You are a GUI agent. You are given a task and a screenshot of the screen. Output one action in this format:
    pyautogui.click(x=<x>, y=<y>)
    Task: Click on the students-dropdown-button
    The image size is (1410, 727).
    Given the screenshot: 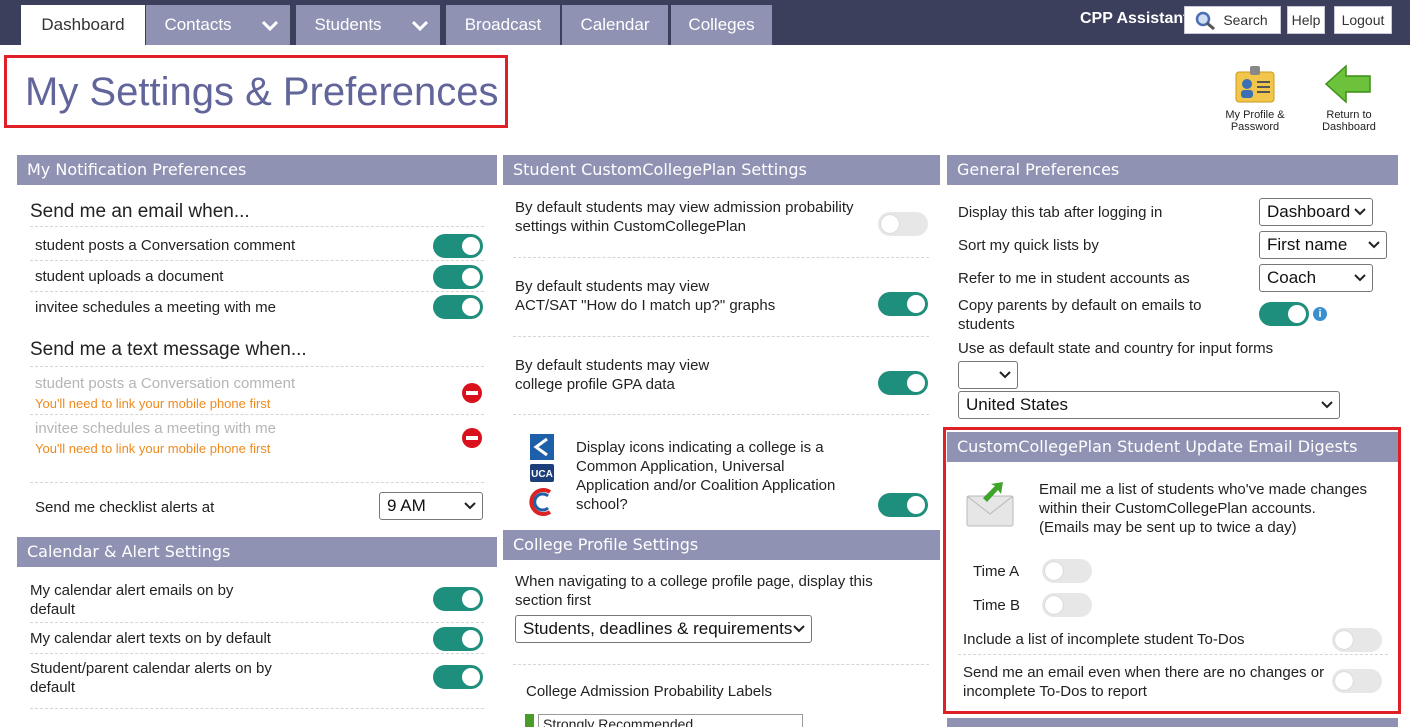 What is the action you would take?
    pyautogui.click(x=420, y=25)
    